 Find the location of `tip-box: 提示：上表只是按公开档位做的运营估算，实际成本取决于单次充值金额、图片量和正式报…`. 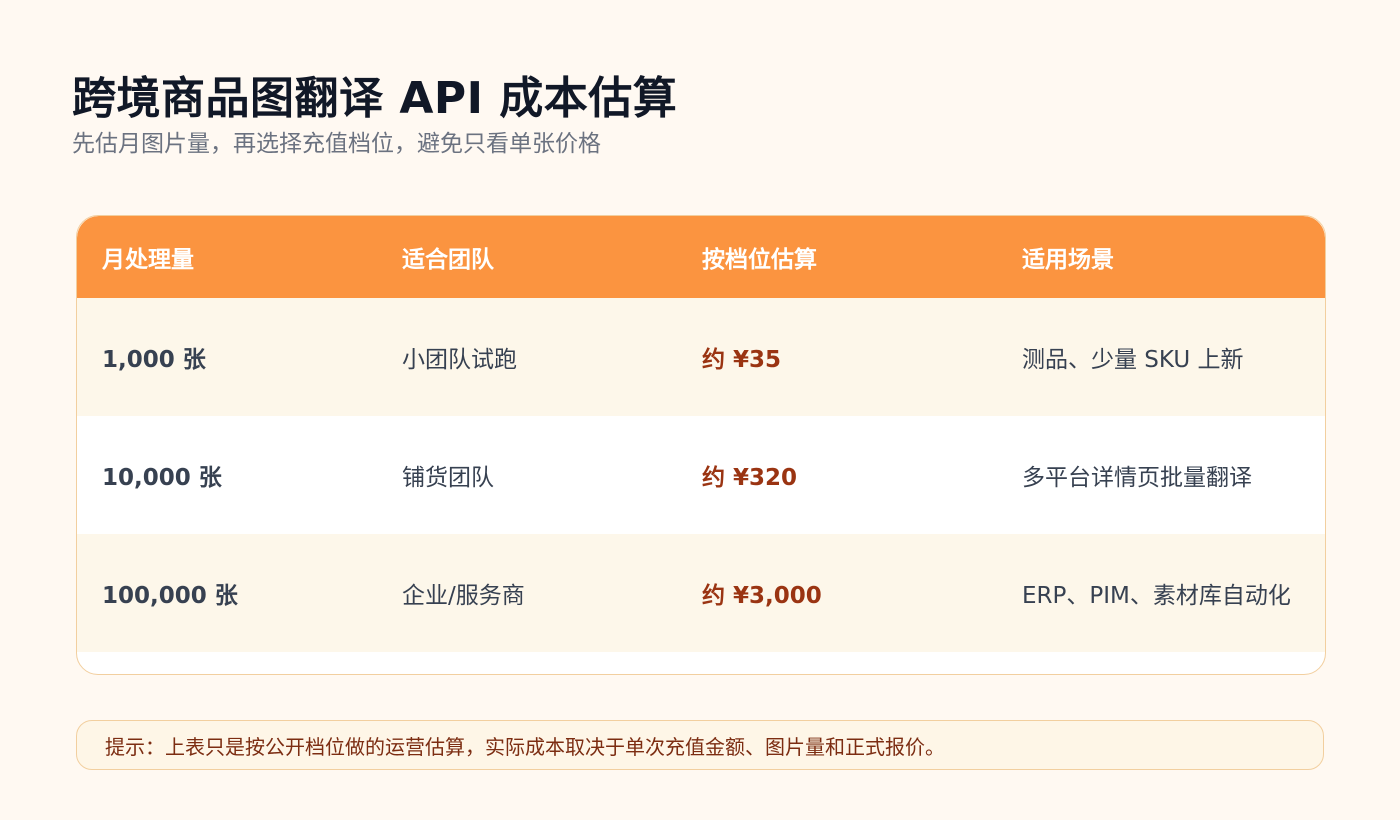

tip-box: 提示：上表只是按公开档位做的运营估算，实际成本取决于单次充值金额、图片量和正式报… is located at coordinates (700, 745).